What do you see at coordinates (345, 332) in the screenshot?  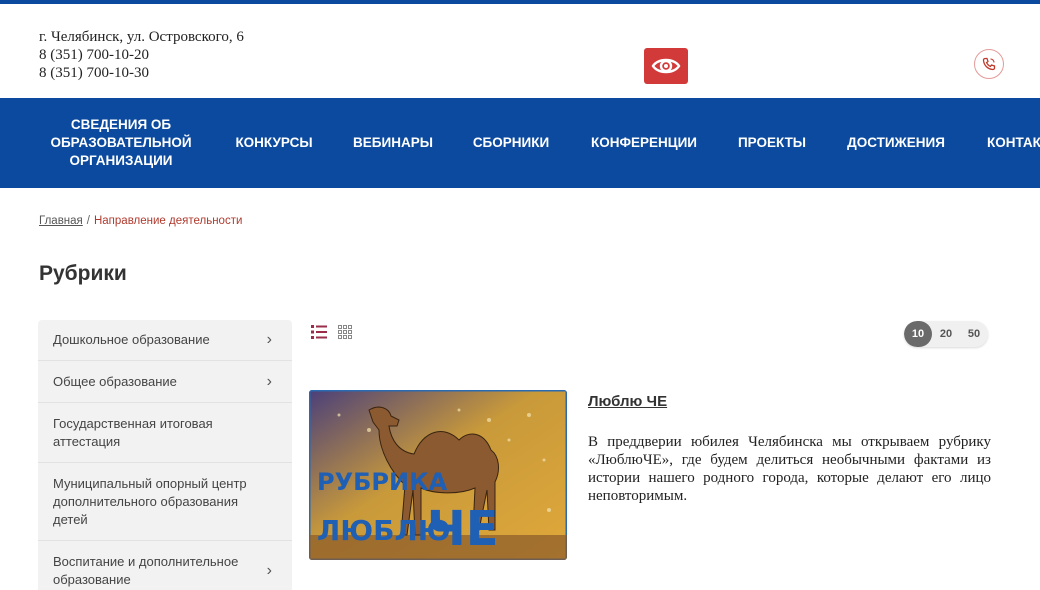 I see `grid-view-icon` at bounding box center [345, 332].